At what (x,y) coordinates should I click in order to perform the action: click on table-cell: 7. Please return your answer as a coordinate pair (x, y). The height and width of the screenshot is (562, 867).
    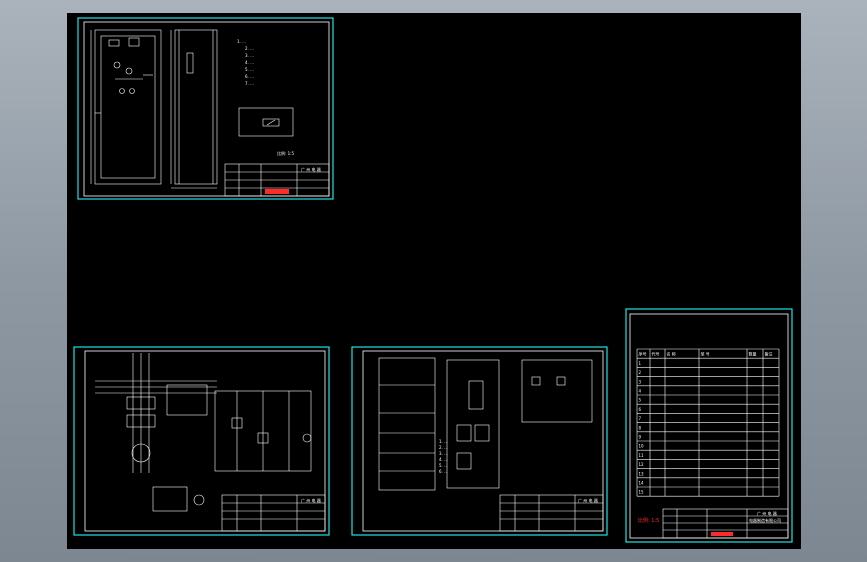
    Looking at the image, I should click on (640, 418).